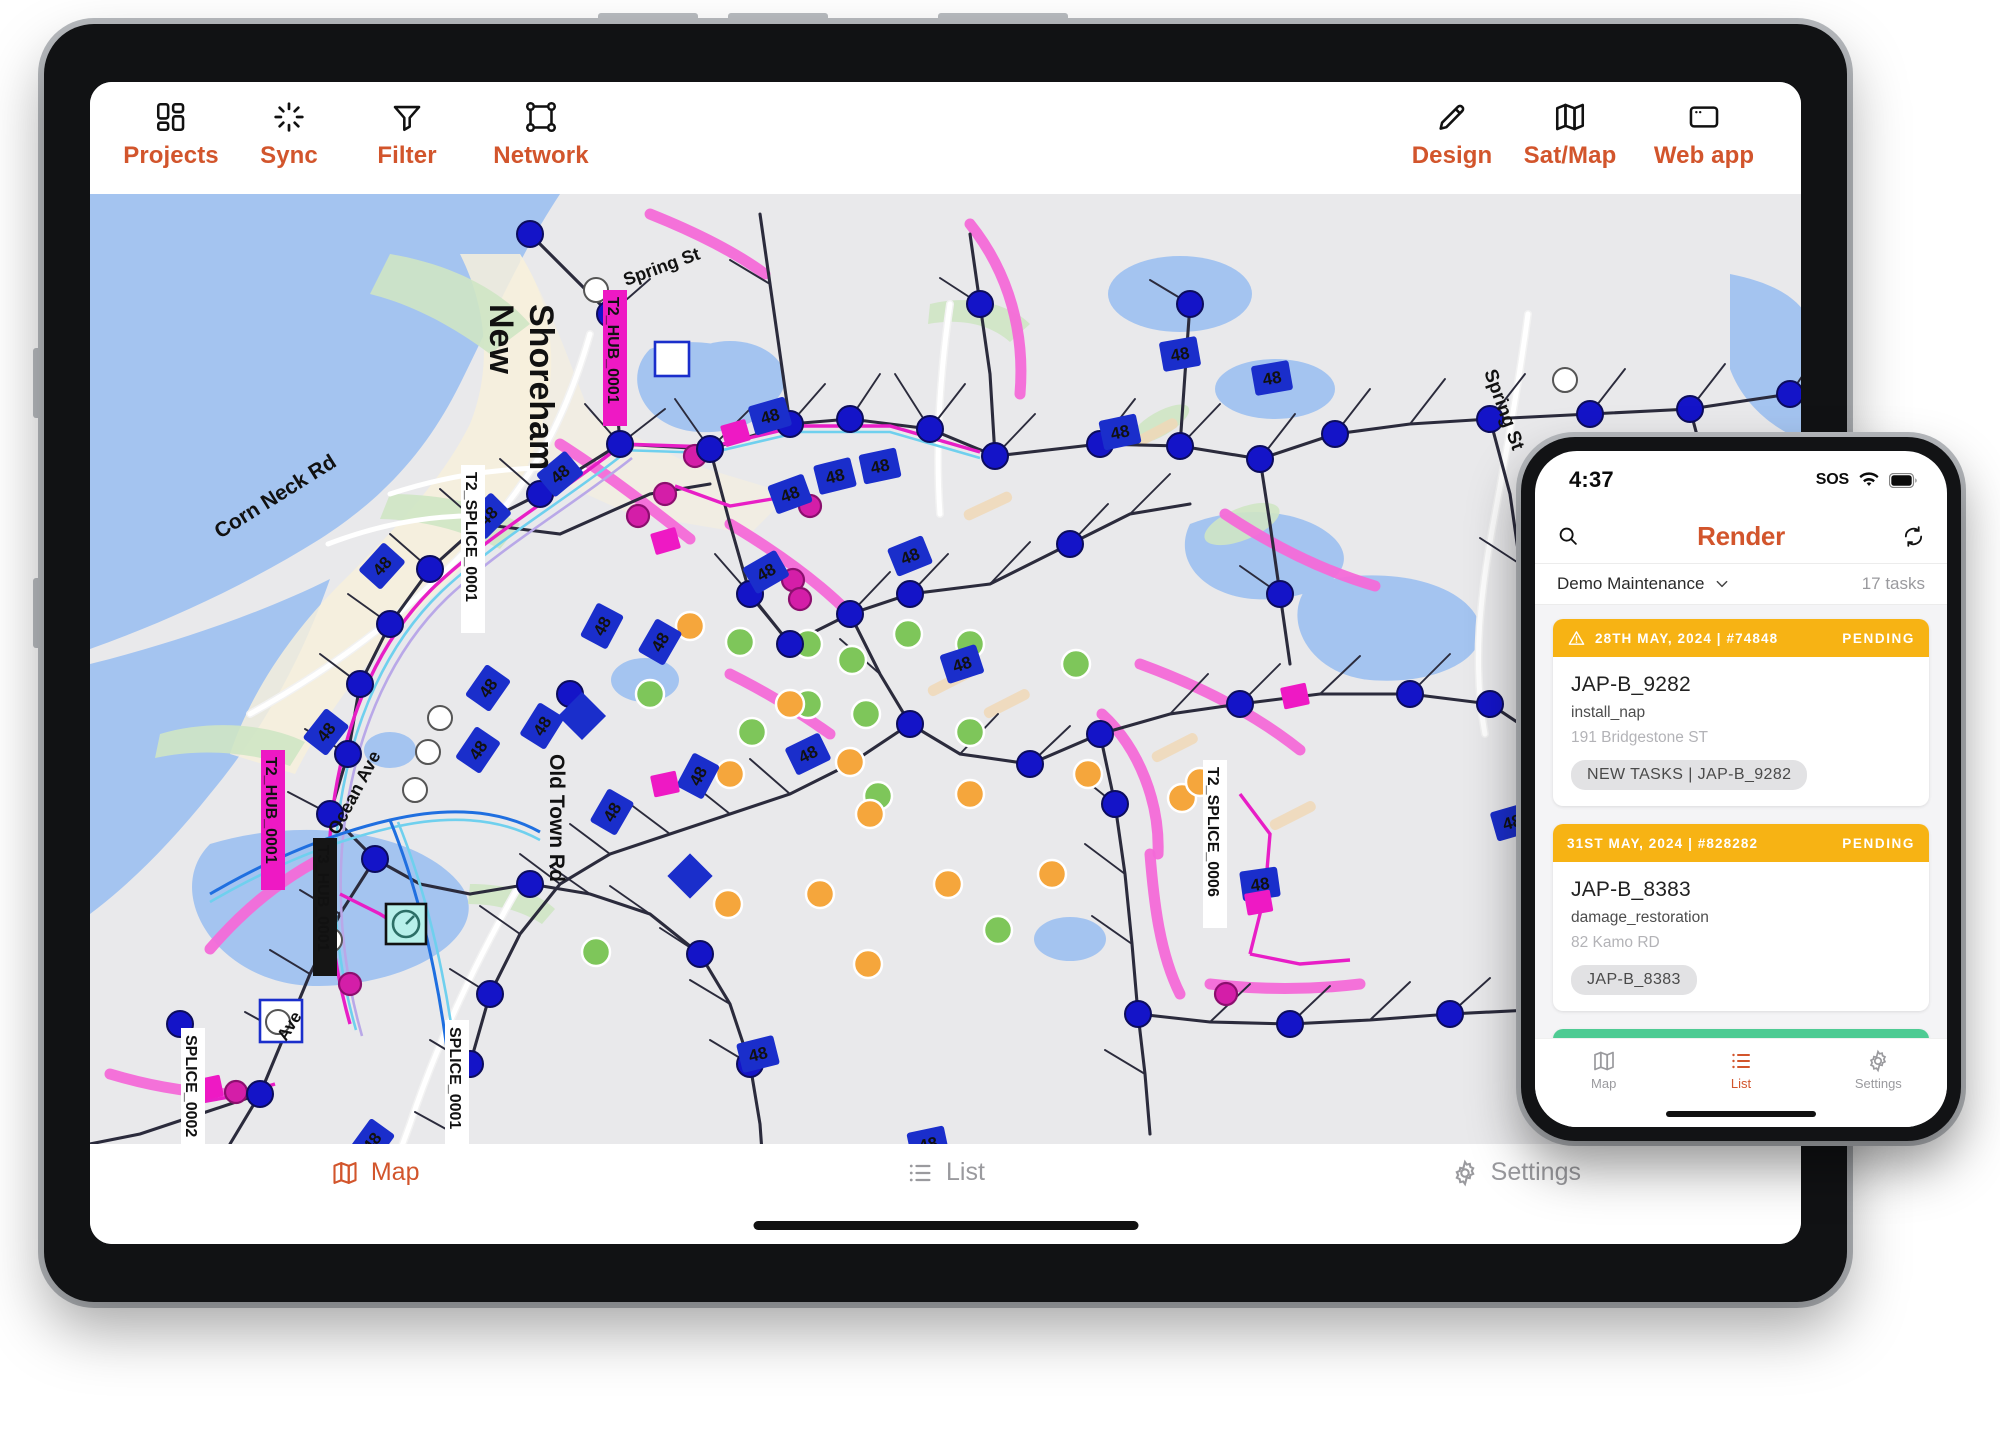 This screenshot has width=2000, height=1429. Describe the element at coordinates (395, 1172) in the screenshot. I see `tab-label-map: Map` at that location.